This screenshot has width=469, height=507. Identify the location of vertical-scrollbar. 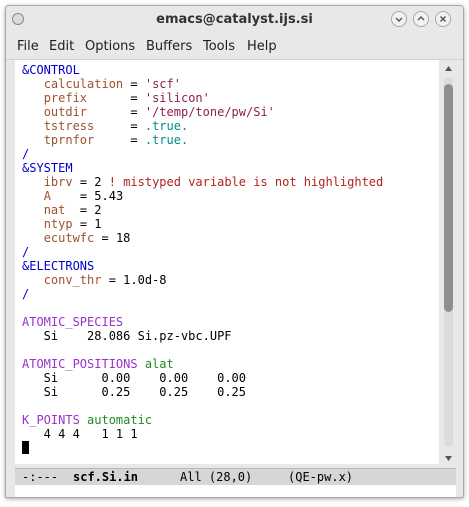
(448, 264).